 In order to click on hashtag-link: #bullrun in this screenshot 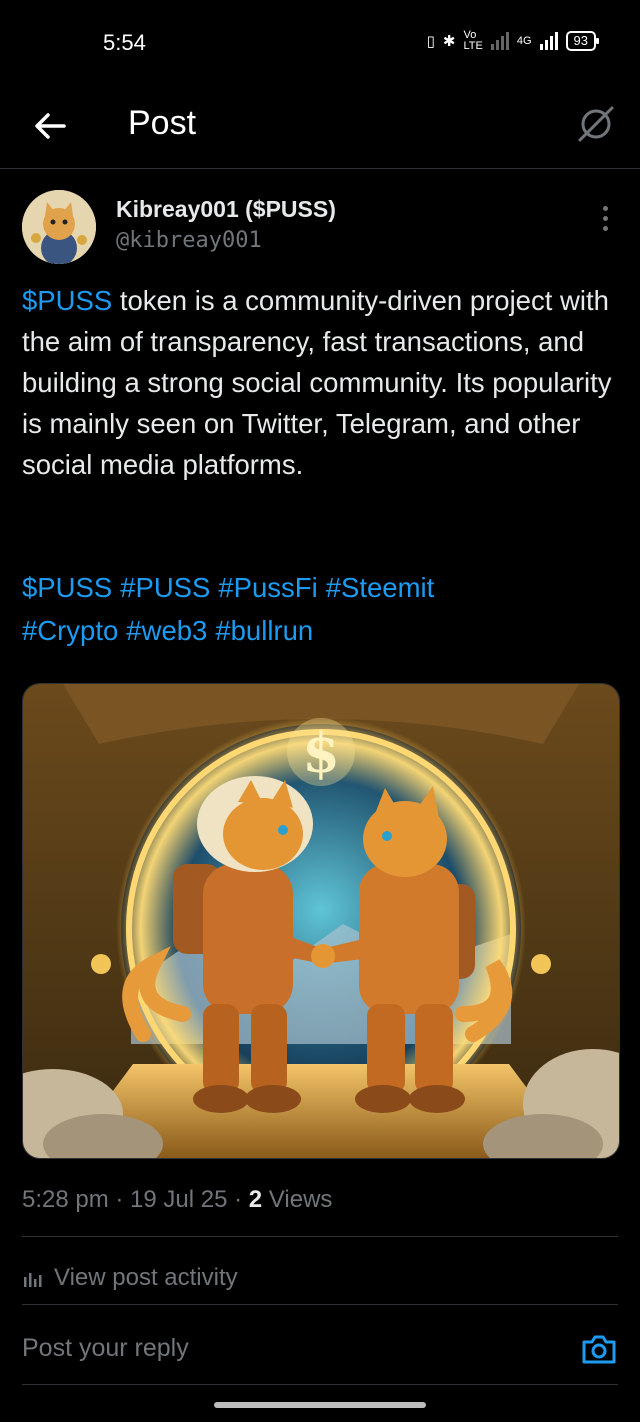, I will do `click(264, 630)`.